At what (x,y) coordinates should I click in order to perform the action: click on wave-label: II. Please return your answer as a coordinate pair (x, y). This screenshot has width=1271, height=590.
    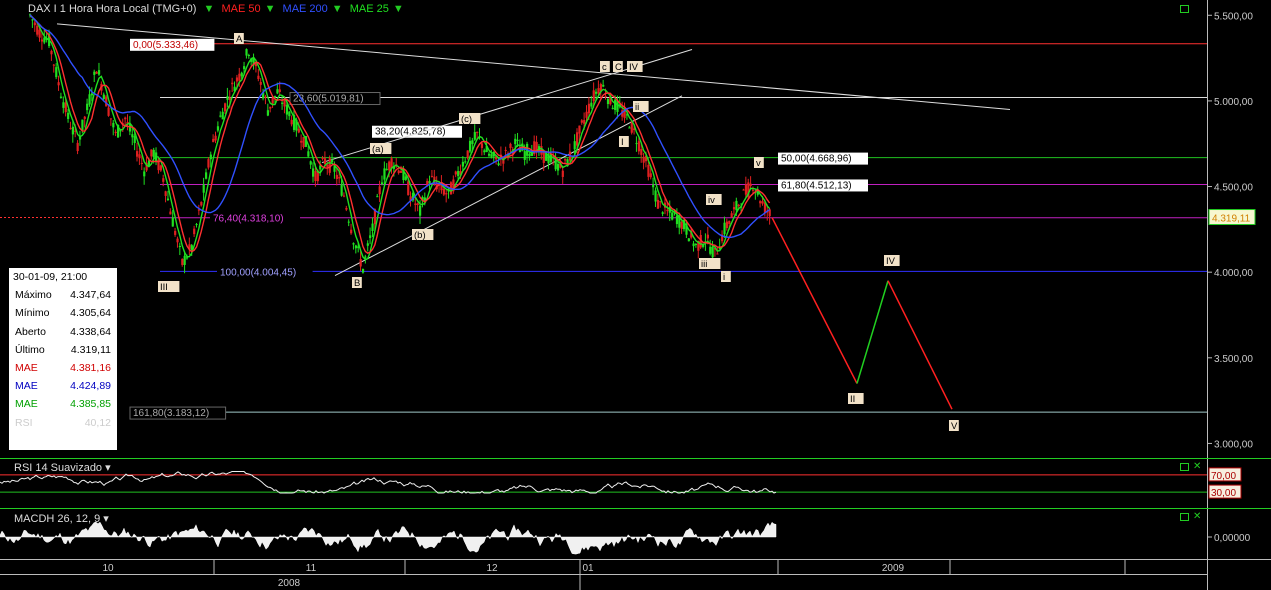
    Looking at the image, I should click on (852, 399).